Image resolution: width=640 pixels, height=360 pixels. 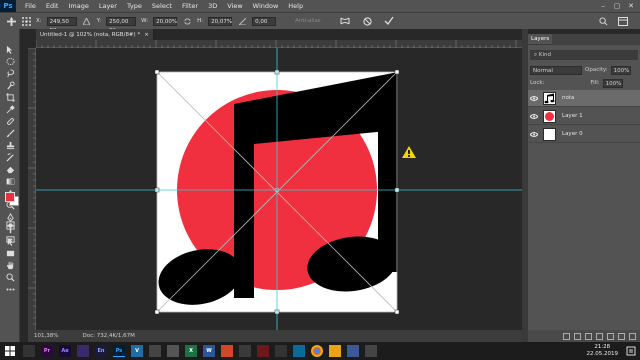 What do you see at coordinates (10, 73) in the screenshot?
I see `lasso-tool-icon` at bounding box center [10, 73].